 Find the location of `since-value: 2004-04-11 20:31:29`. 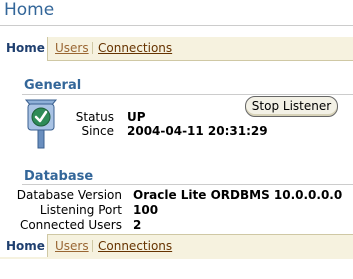

since-value: 2004-04-11 20:31:29 is located at coordinates (197, 131).